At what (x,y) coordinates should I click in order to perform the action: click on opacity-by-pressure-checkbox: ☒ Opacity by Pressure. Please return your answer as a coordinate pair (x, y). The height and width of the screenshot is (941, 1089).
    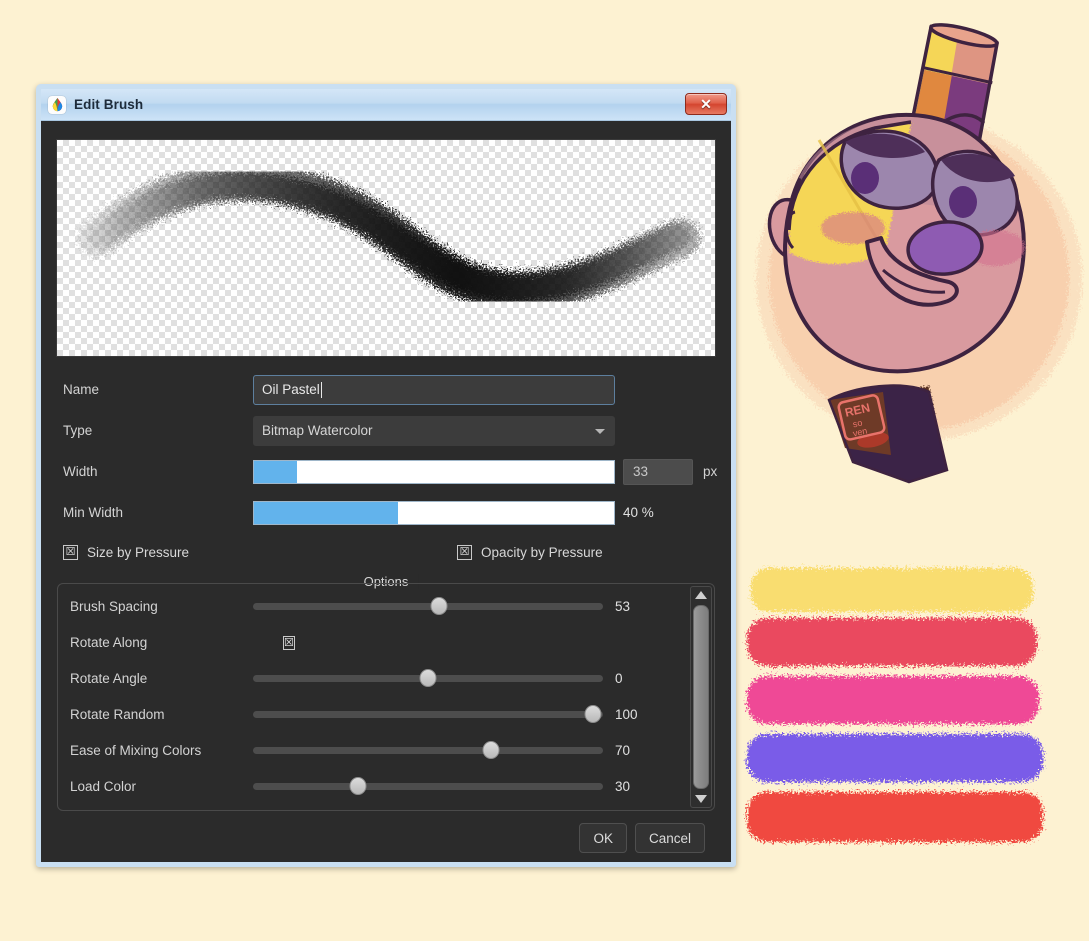
    Looking at the image, I should click on (530, 552).